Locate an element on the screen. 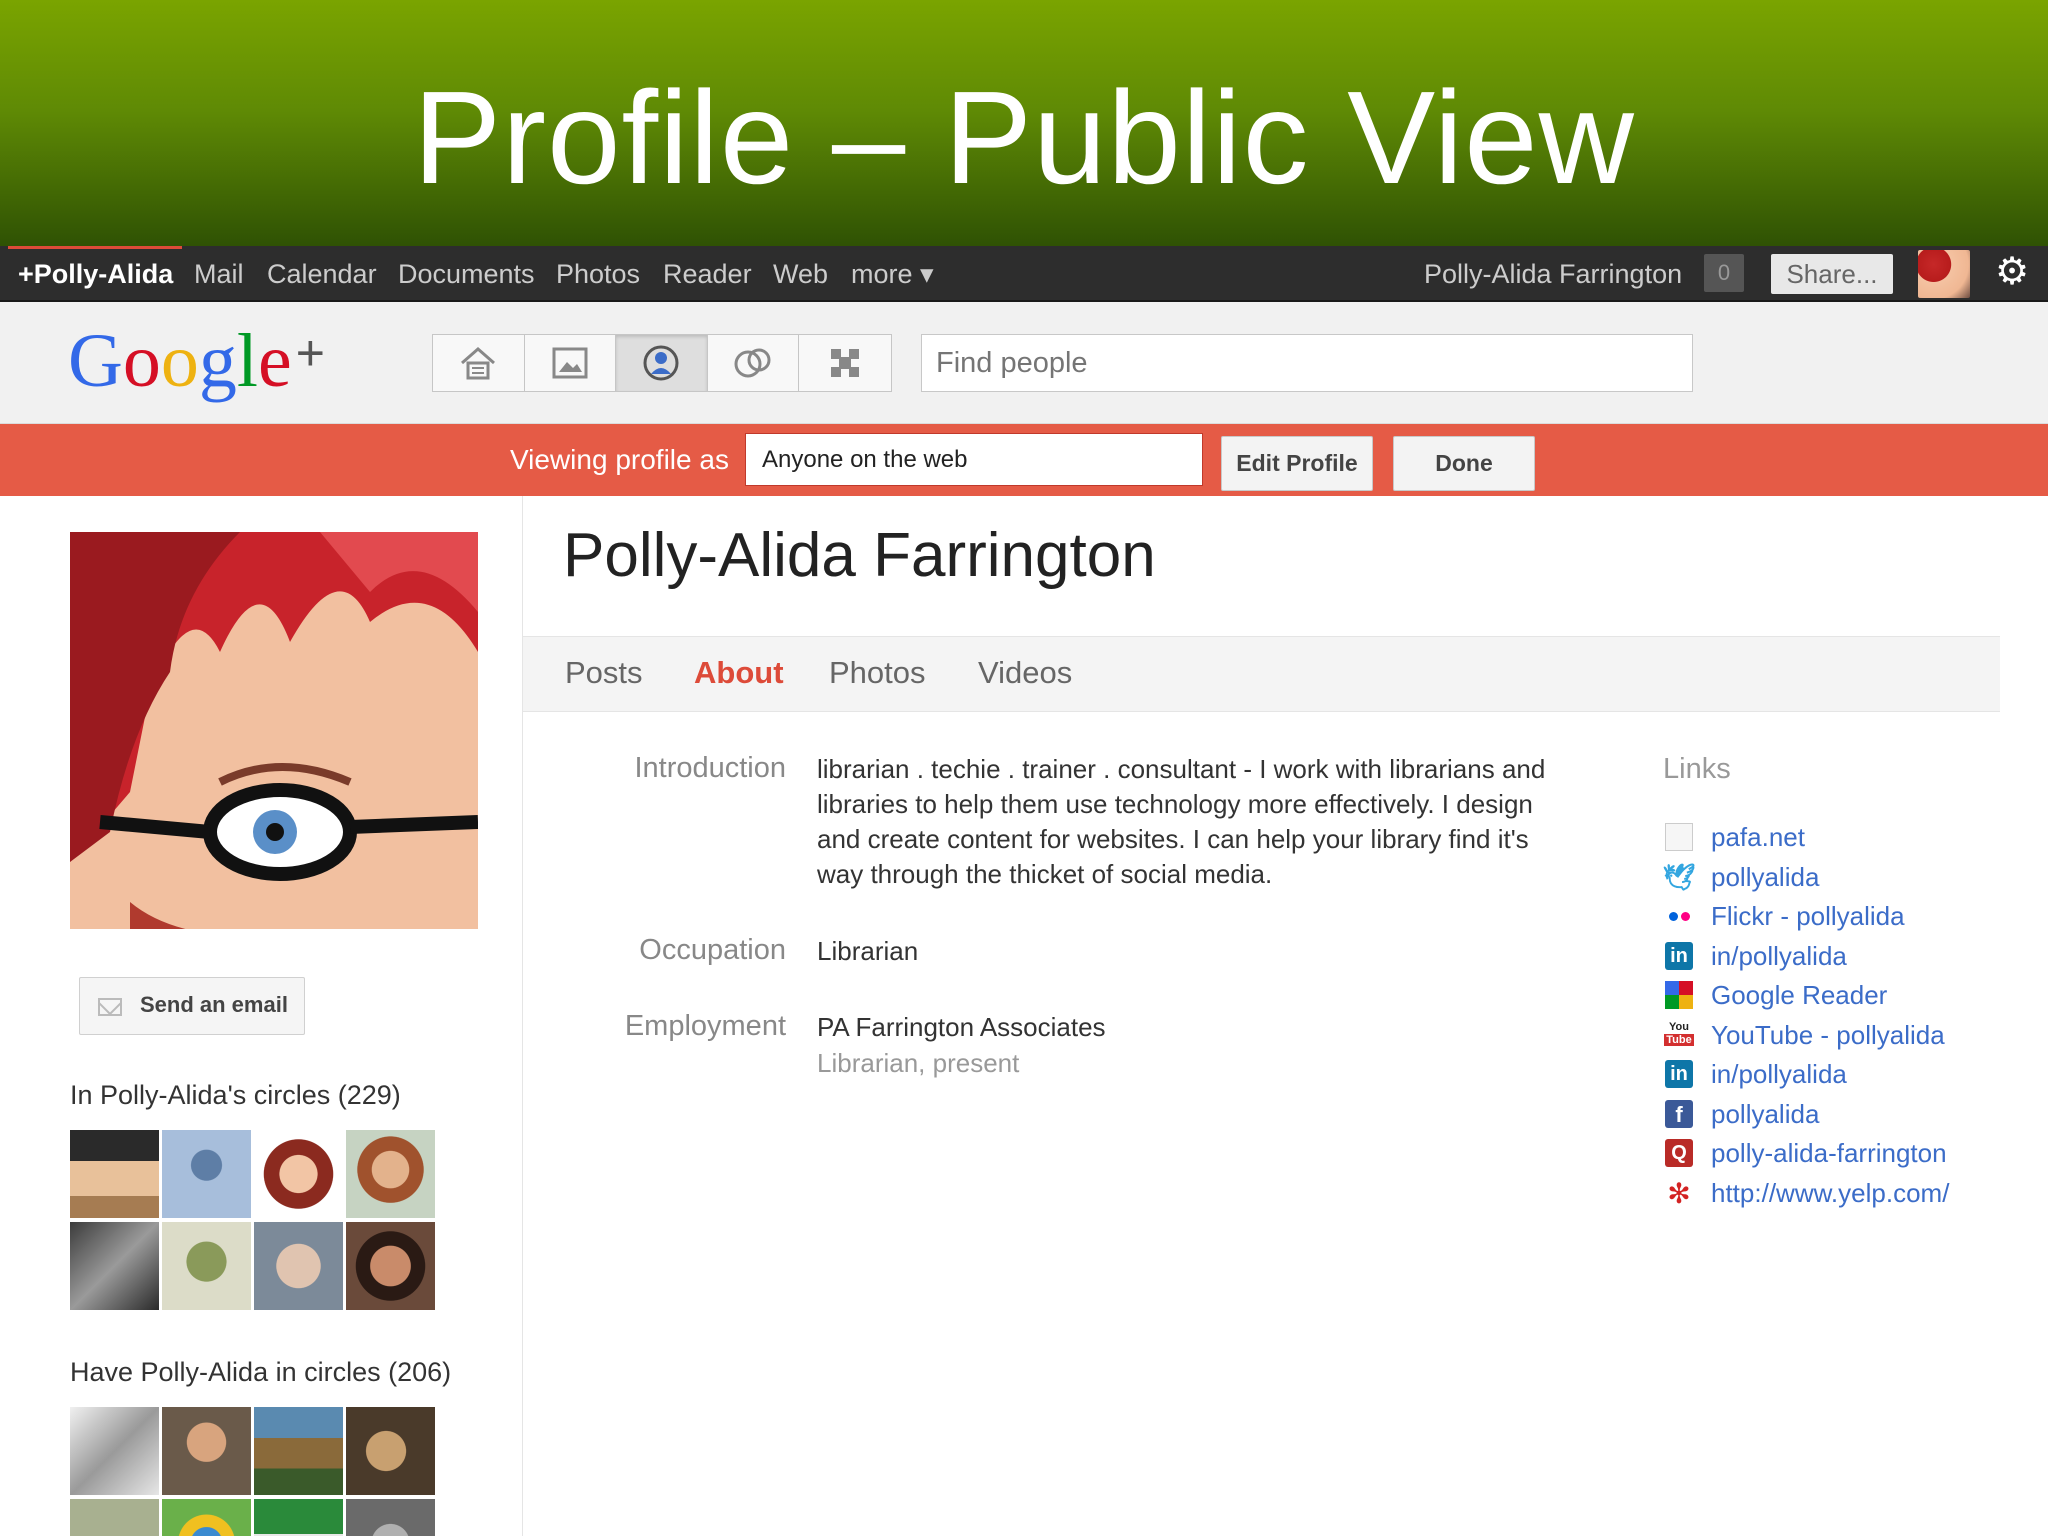 The height and width of the screenshot is (1536, 2048). gbar-item-documents: Documents is located at coordinates (466, 274).